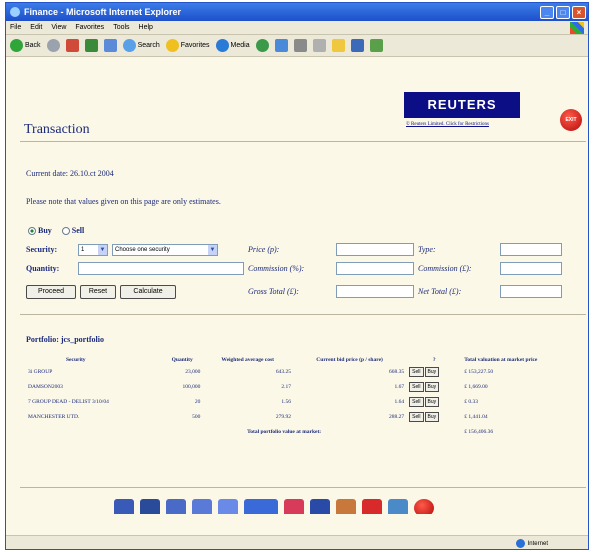 Image resolution: width=594 pixels, height=552 pixels. What do you see at coordinates (193, 371) in the screenshot?
I see `row-quantity: 23,000` at bounding box center [193, 371].